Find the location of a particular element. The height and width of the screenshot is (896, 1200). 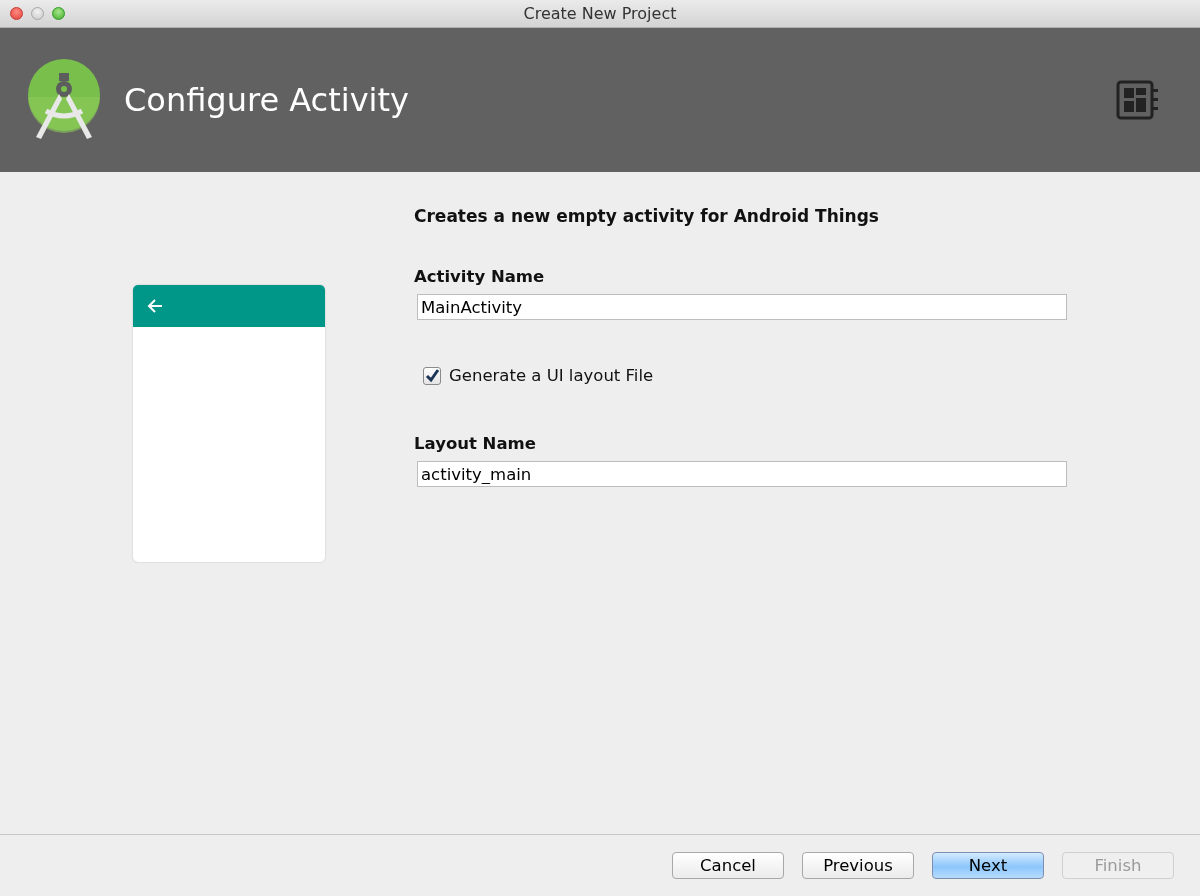

layout-blocks-icon is located at coordinates (1138, 100).